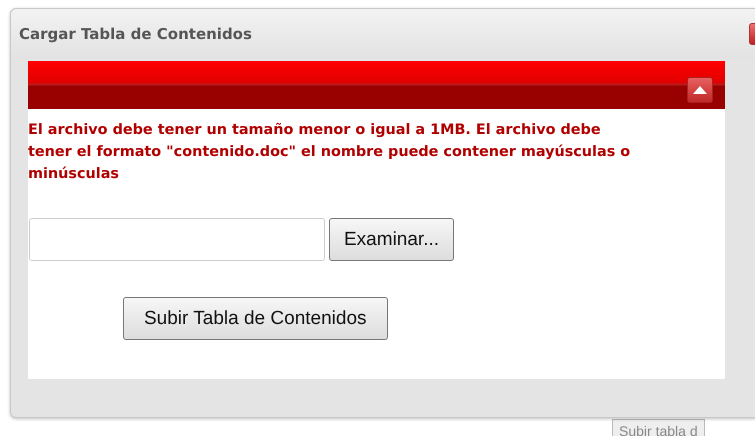  I want to click on triangle-up-icon, so click(700, 90).